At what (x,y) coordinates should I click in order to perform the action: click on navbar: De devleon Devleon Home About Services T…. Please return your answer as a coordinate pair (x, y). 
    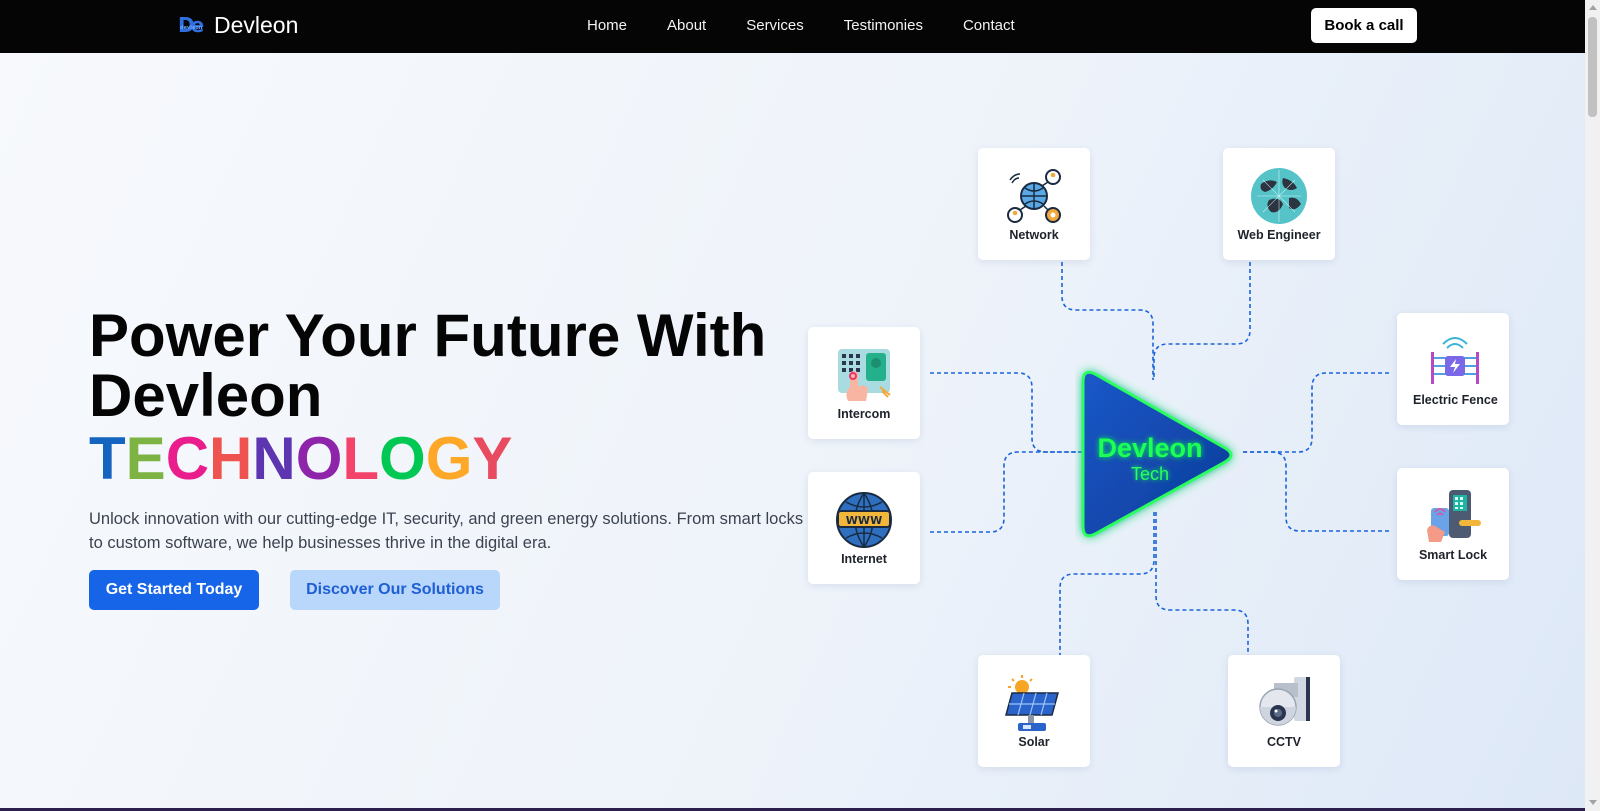
    Looking at the image, I should click on (792, 26).